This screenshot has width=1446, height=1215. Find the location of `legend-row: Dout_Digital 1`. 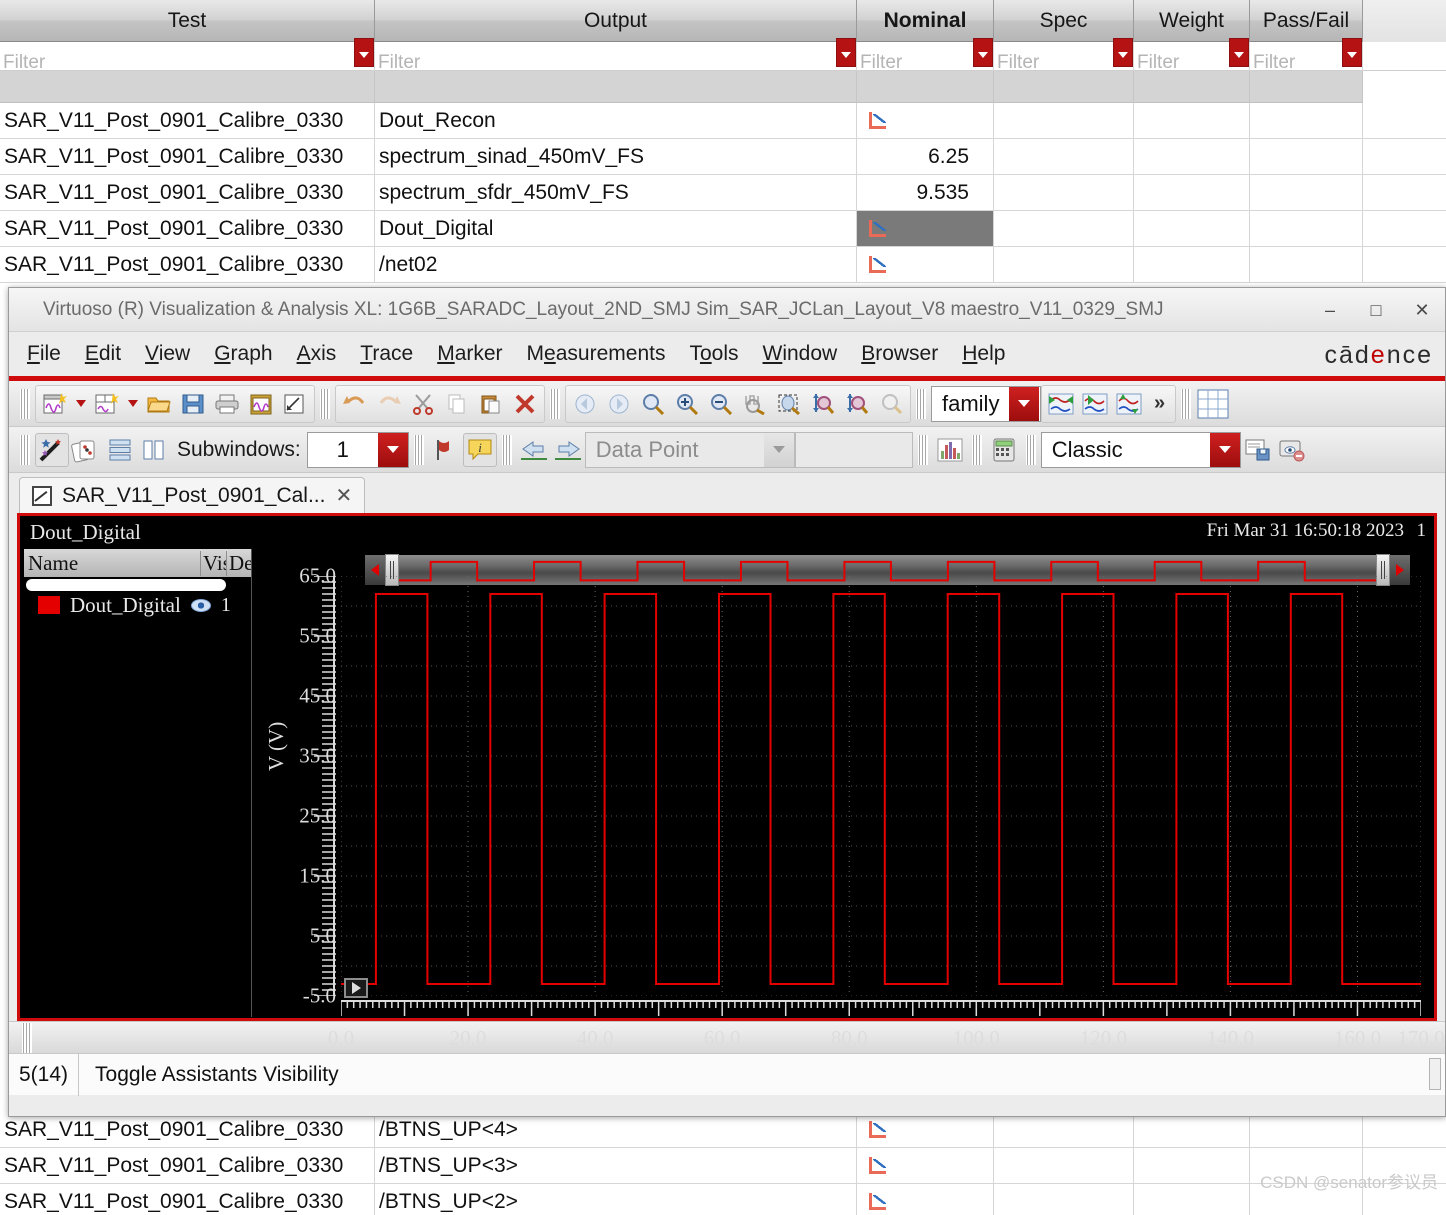

legend-row: Dout_Digital 1 is located at coordinates (137, 605).